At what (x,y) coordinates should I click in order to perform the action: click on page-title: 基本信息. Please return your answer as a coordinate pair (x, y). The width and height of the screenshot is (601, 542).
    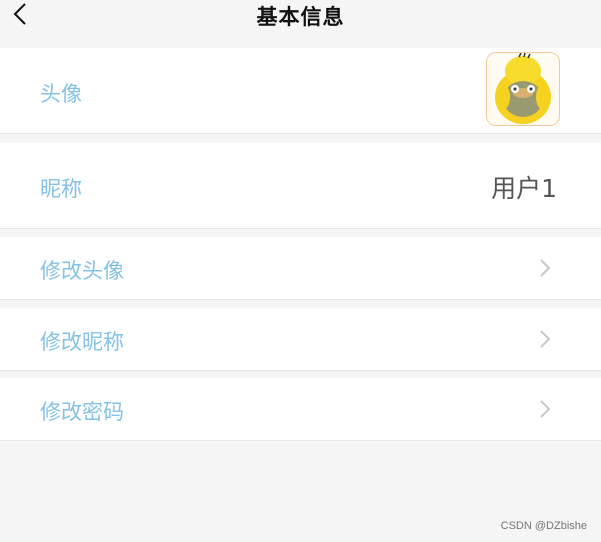
    Looking at the image, I should click on (300, 17).